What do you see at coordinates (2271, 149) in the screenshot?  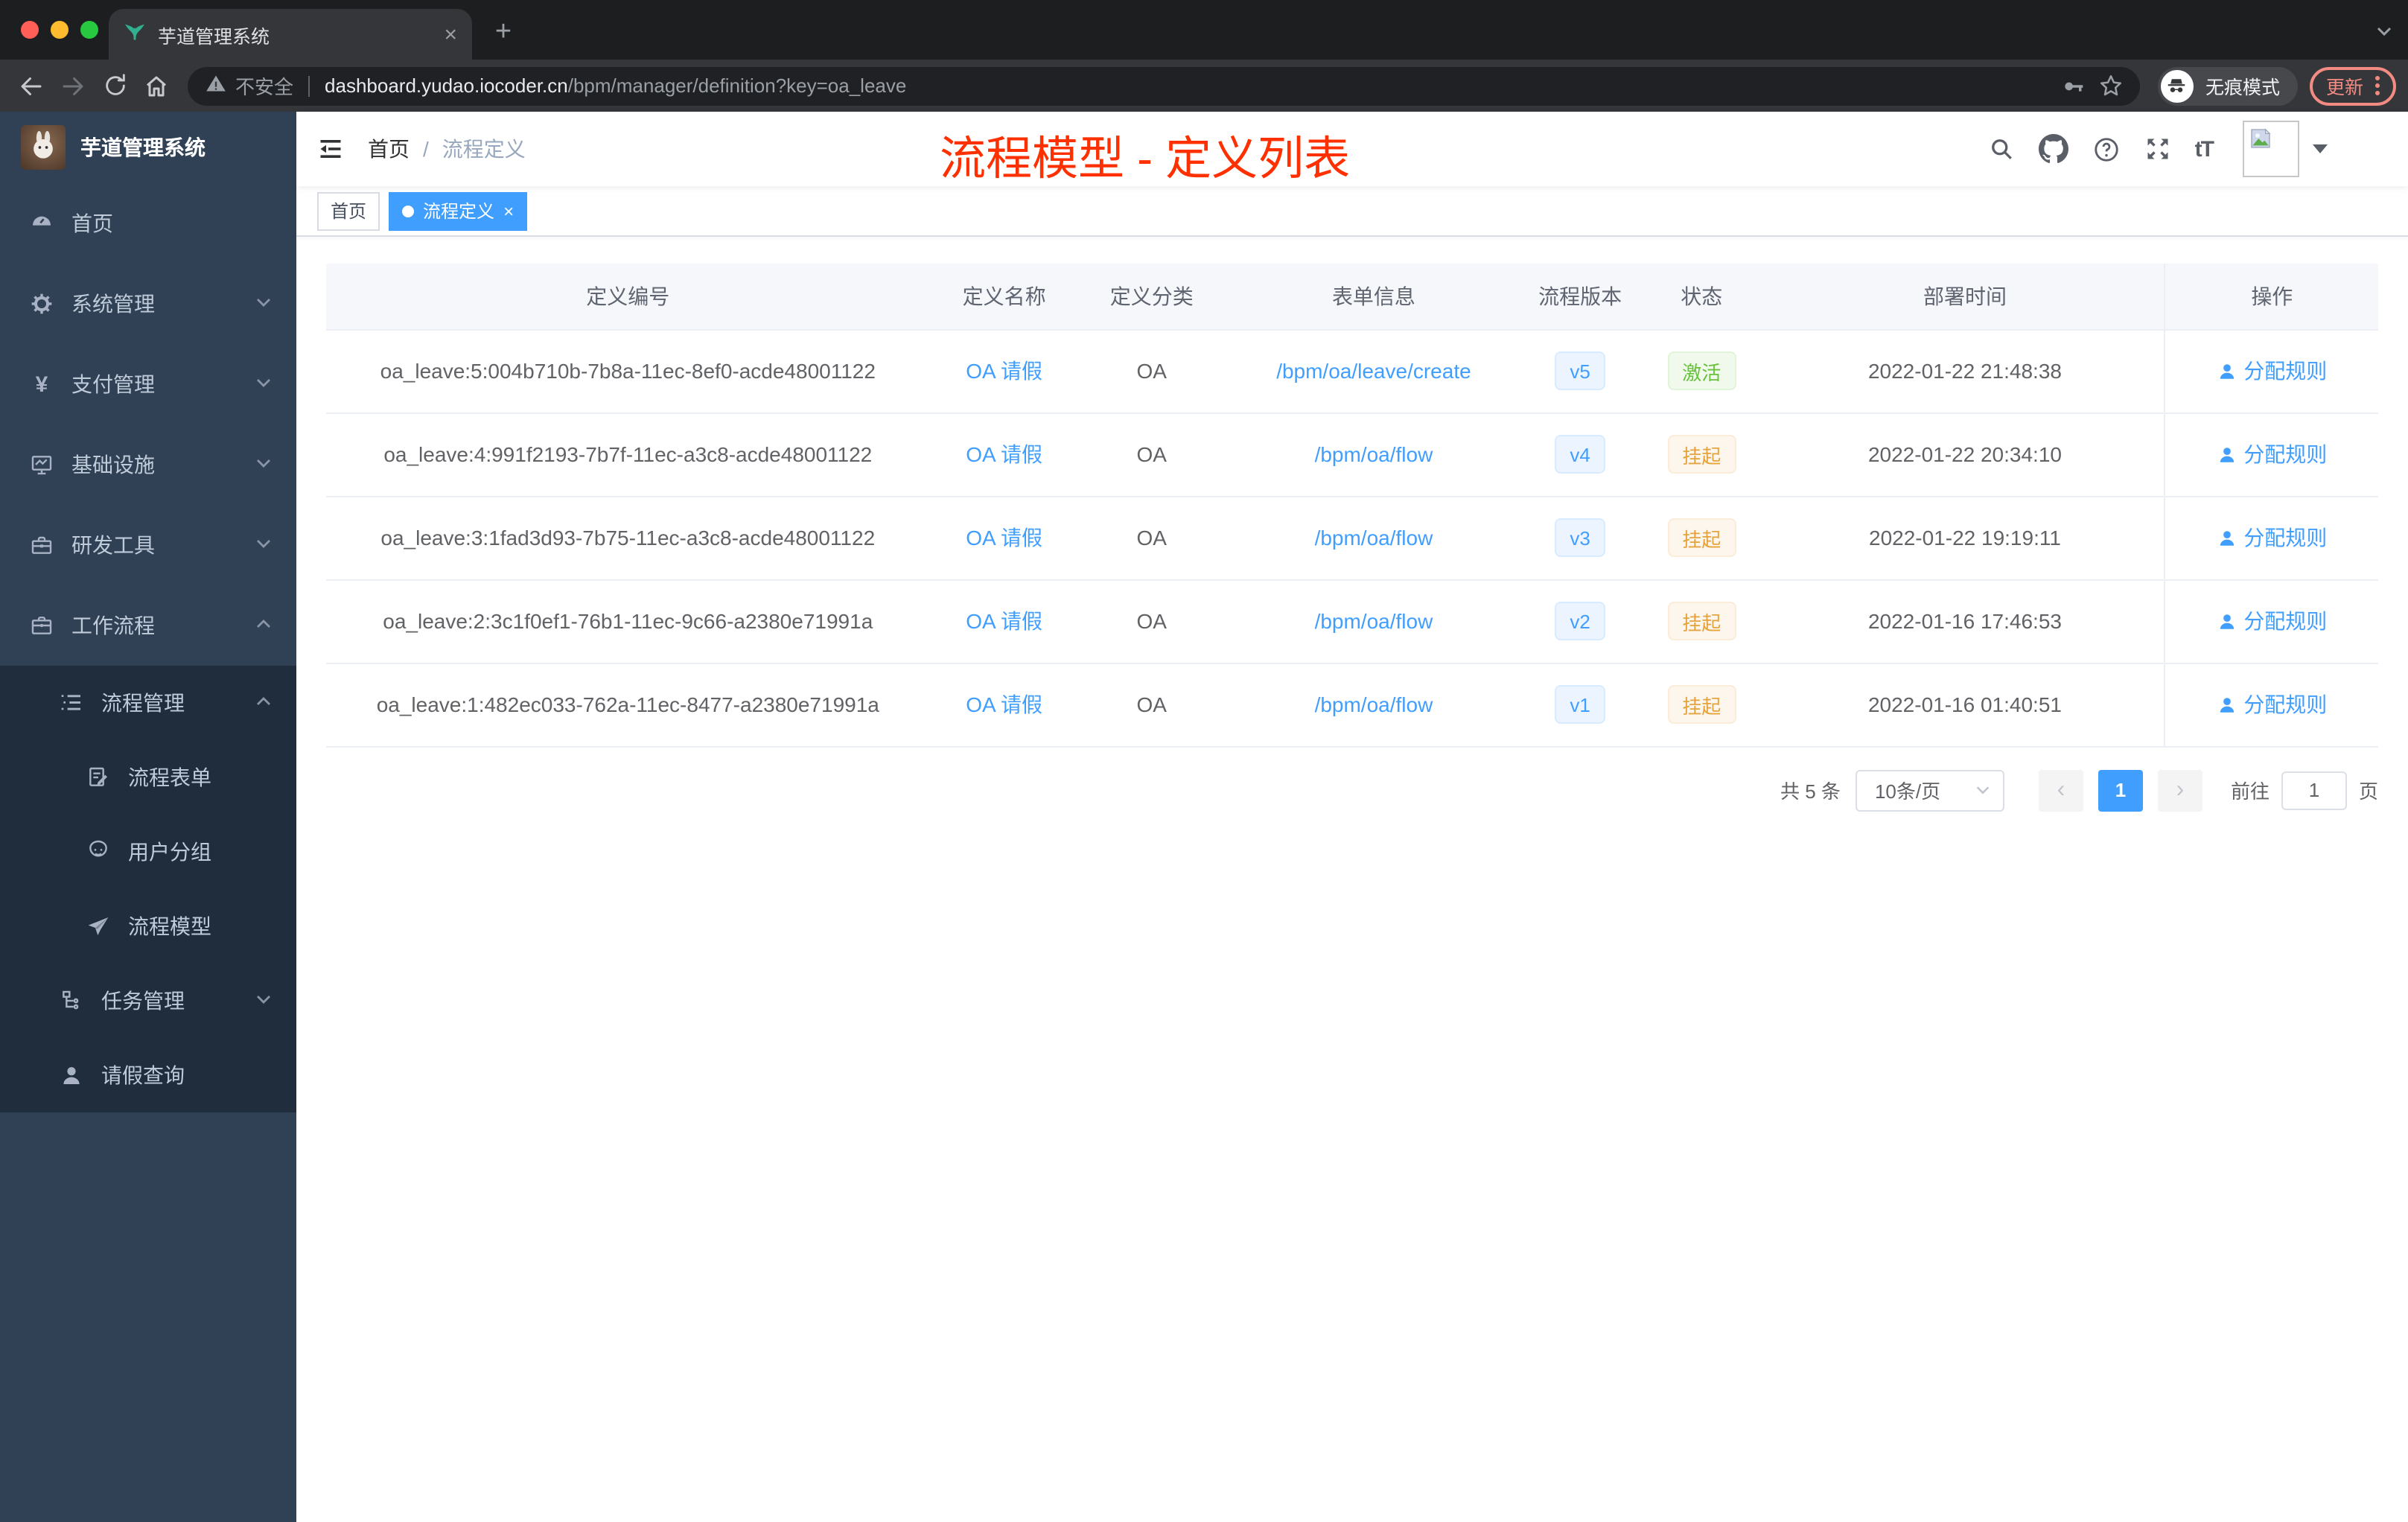 I see `avatar-broken-image` at bounding box center [2271, 149].